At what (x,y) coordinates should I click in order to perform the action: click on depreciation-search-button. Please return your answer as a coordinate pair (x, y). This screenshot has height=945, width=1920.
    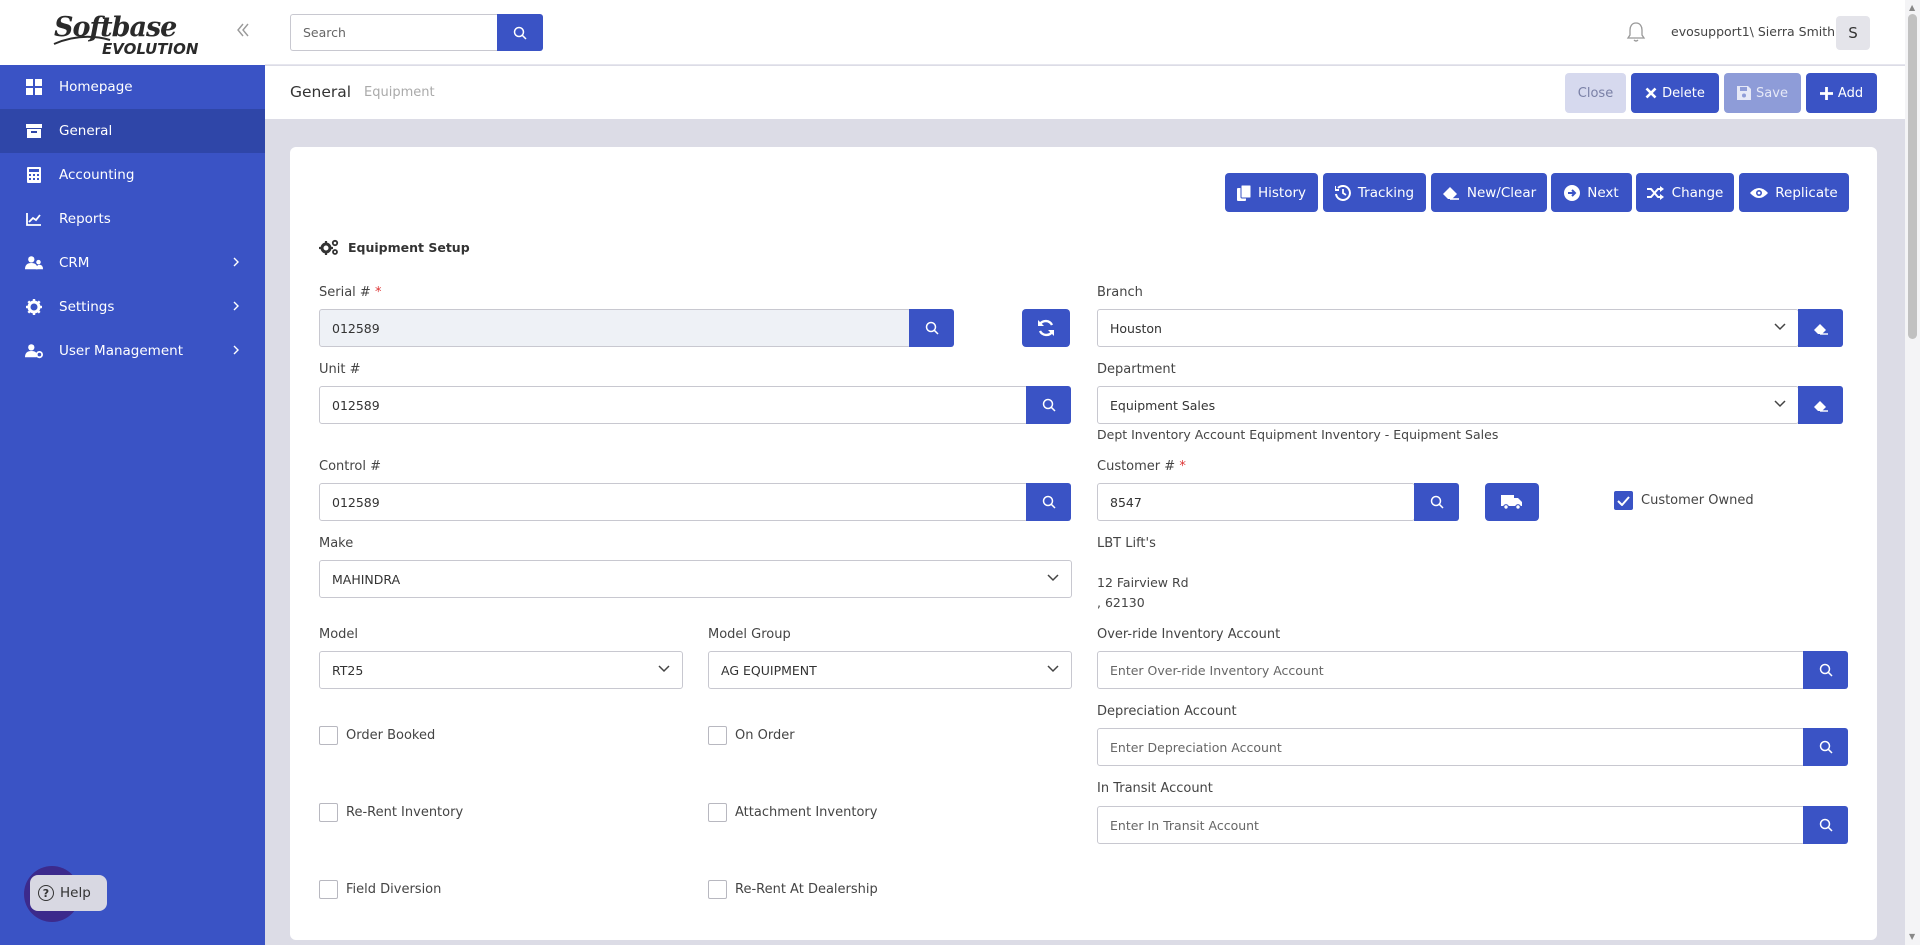
    Looking at the image, I should click on (1825, 747).